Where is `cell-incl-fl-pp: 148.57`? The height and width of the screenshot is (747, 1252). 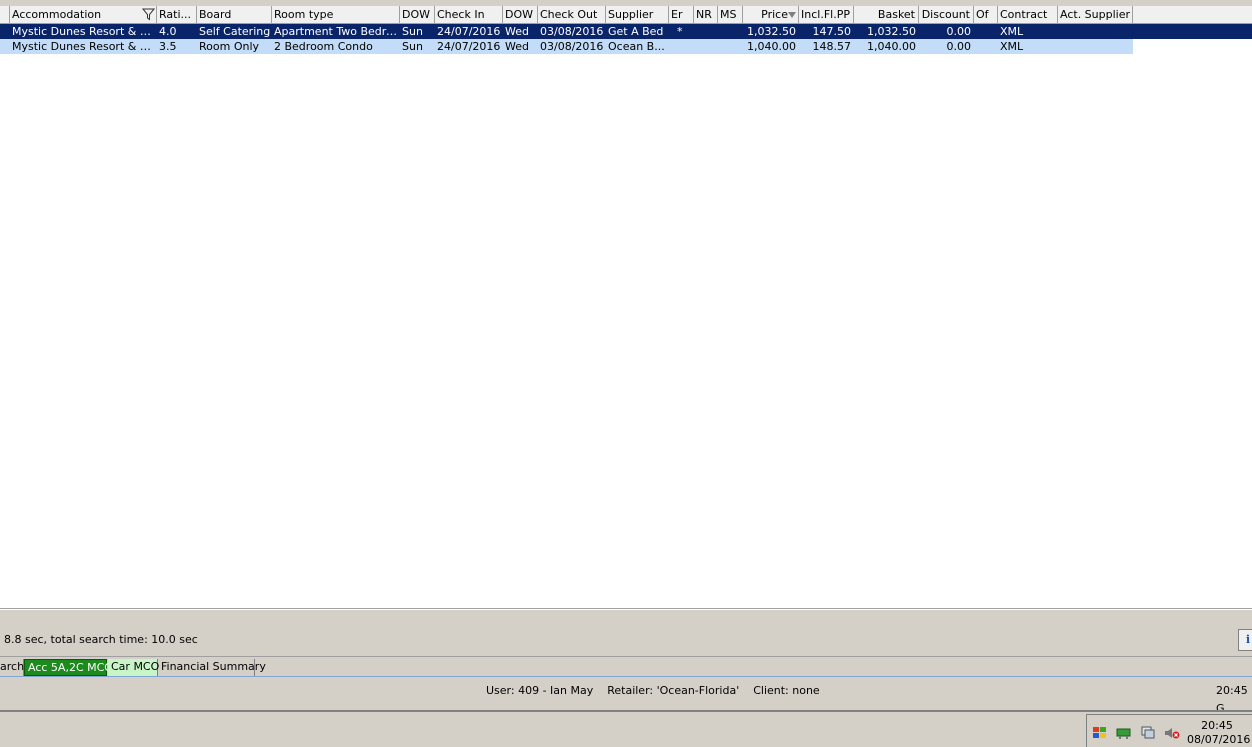 cell-incl-fl-pp: 148.57 is located at coordinates (832, 46).